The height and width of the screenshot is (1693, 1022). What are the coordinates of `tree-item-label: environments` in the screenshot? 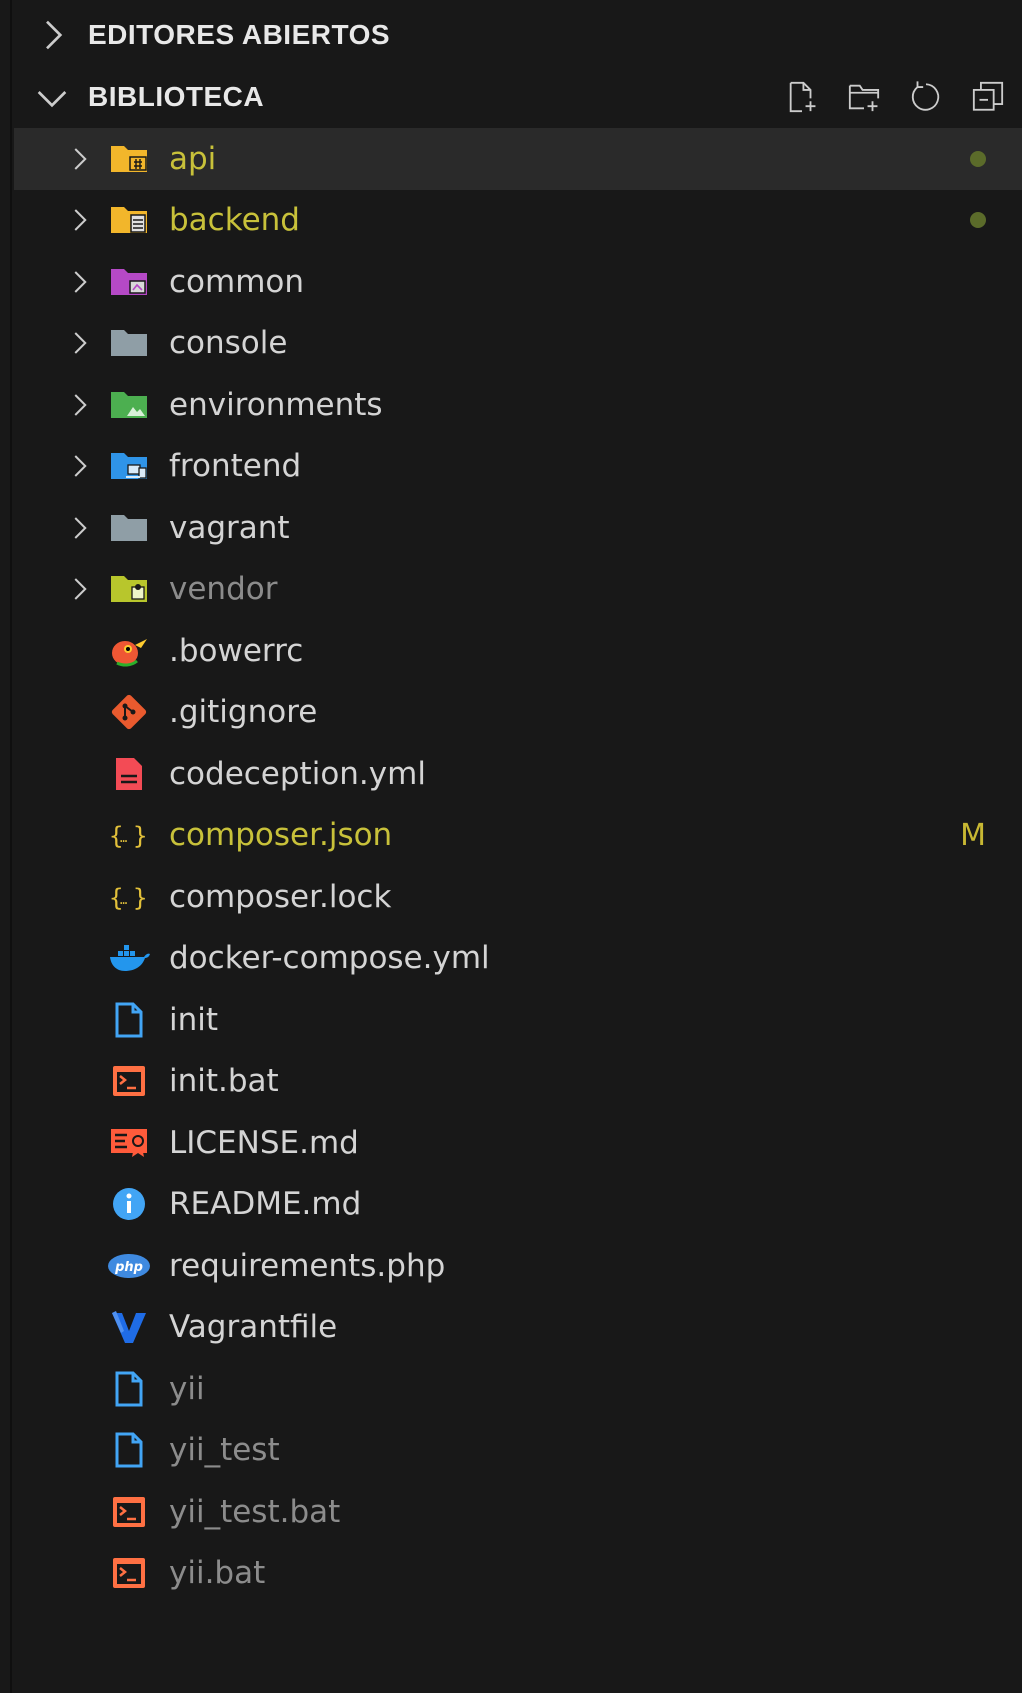 It's located at (276, 404).